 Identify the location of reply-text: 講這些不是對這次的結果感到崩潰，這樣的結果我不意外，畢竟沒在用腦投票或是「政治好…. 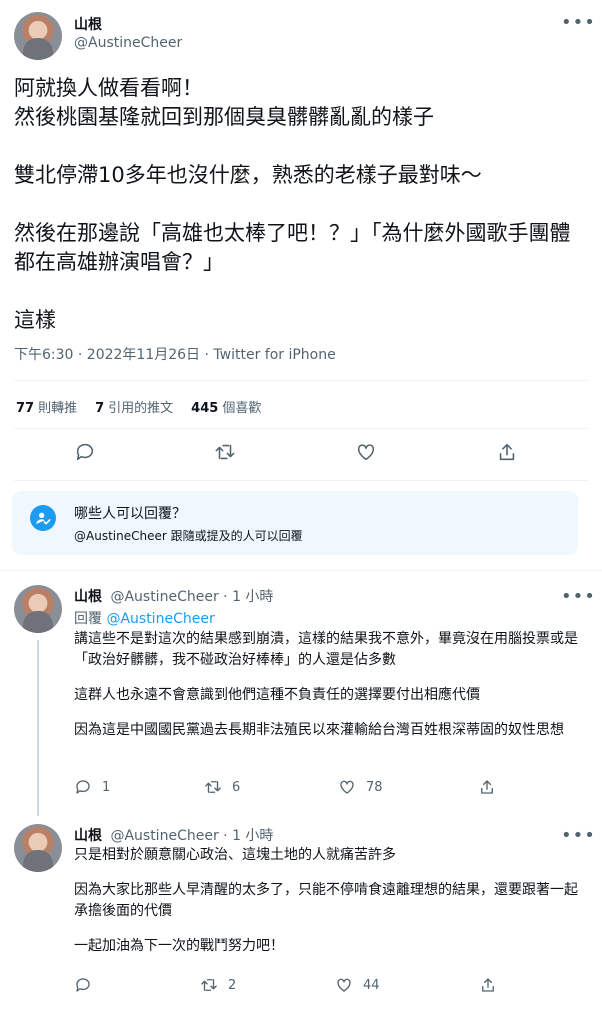
(328, 685).